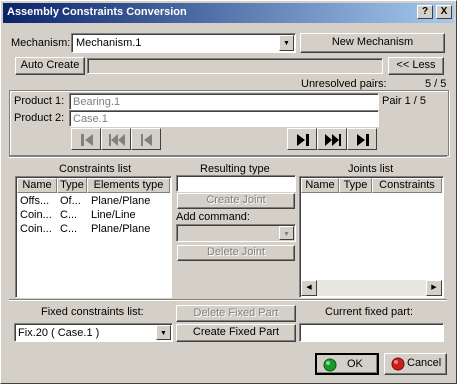 This screenshot has height=384, width=457. Describe the element at coordinates (344, 84) in the screenshot. I see `unresolved-label: Unresolved pairs:` at that location.